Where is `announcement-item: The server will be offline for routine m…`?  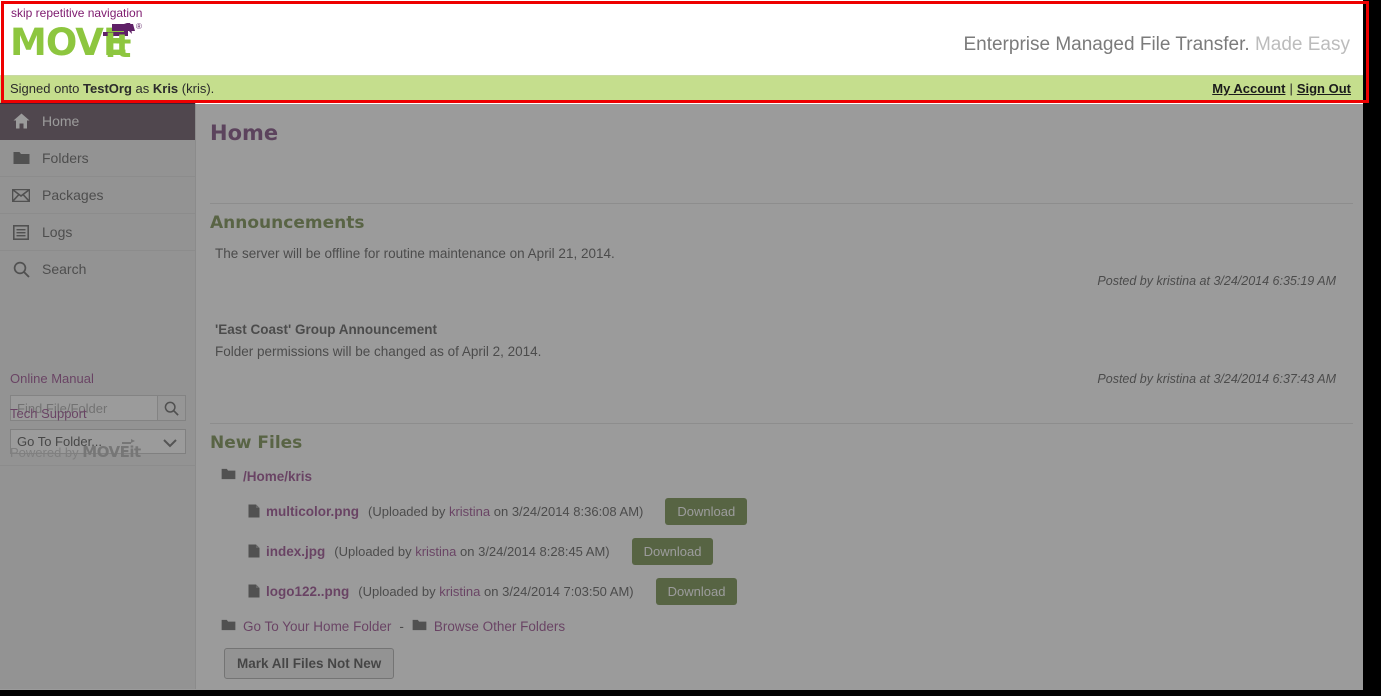
announcement-item: The server will be offline for routine m… is located at coordinates (781, 267).